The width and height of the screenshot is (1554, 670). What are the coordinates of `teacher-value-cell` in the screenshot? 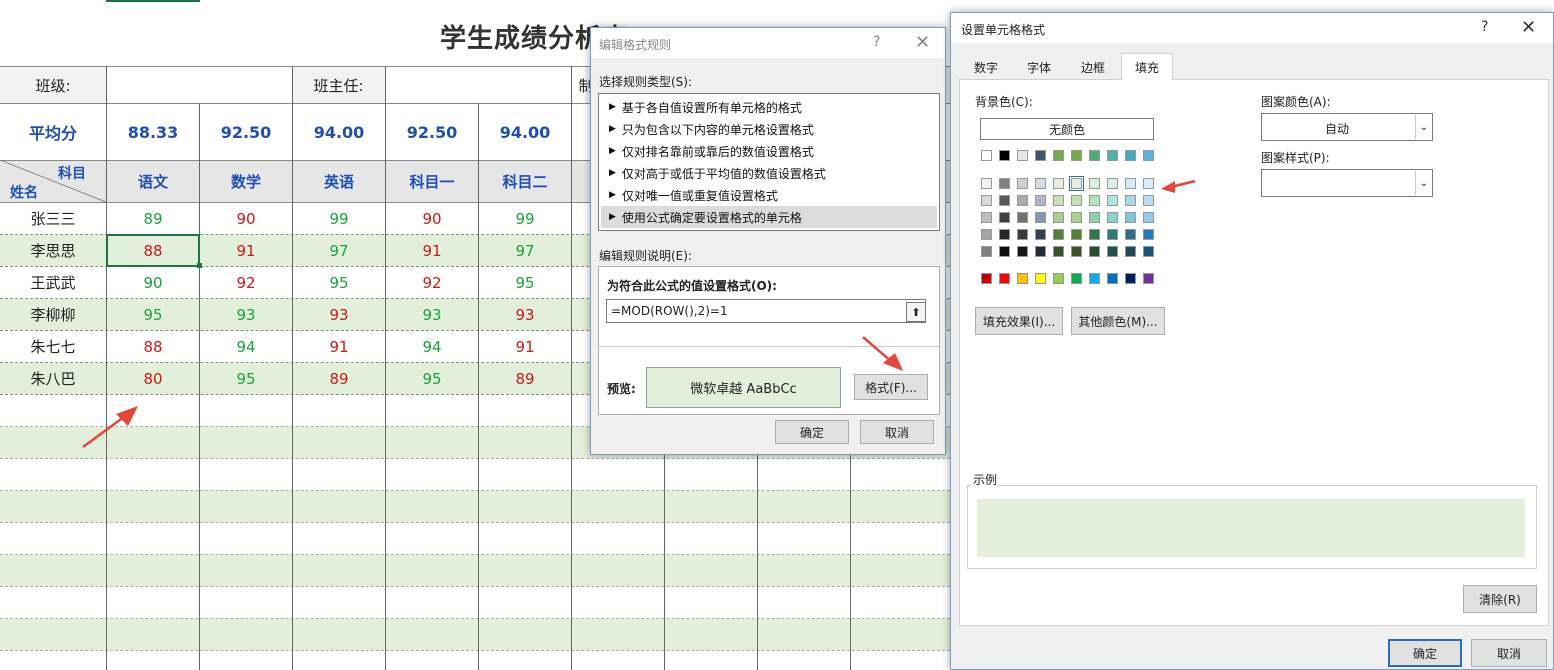 It's located at (485, 85).